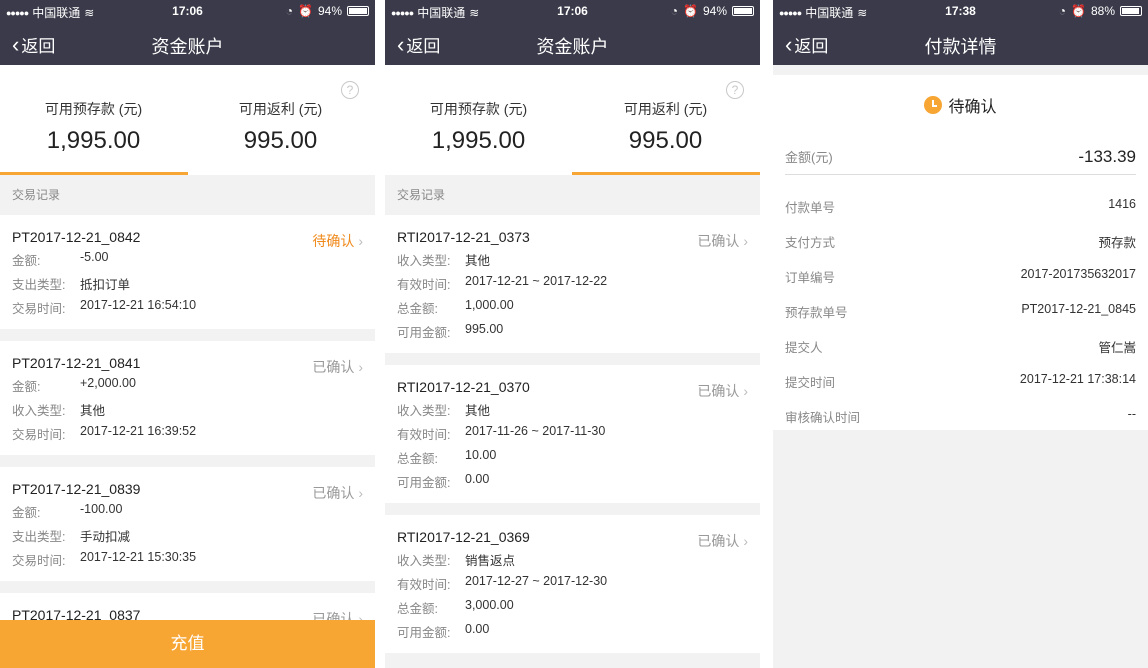 This screenshot has width=1148, height=668. I want to click on field-value: 销售返点, so click(490, 561).